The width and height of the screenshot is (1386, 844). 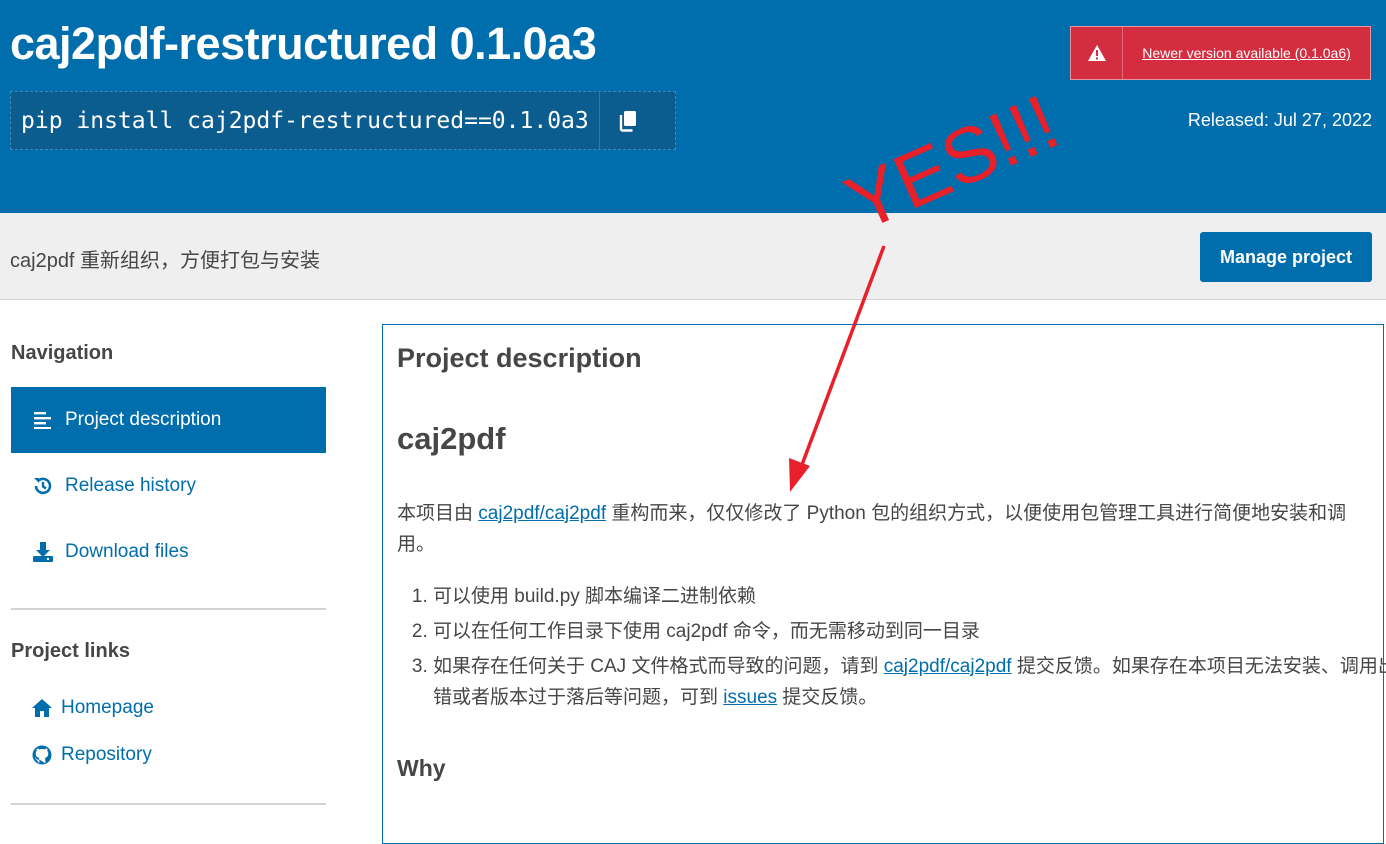 I want to click on nav-label: Download files, so click(x=127, y=551).